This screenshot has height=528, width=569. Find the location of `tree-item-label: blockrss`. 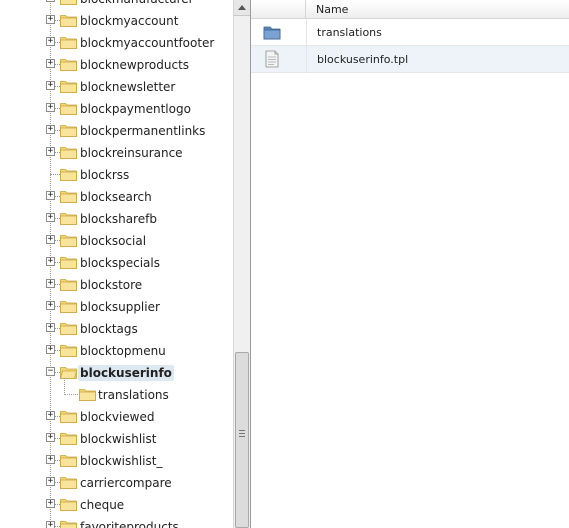

tree-item-label: blockrss is located at coordinates (104, 175).